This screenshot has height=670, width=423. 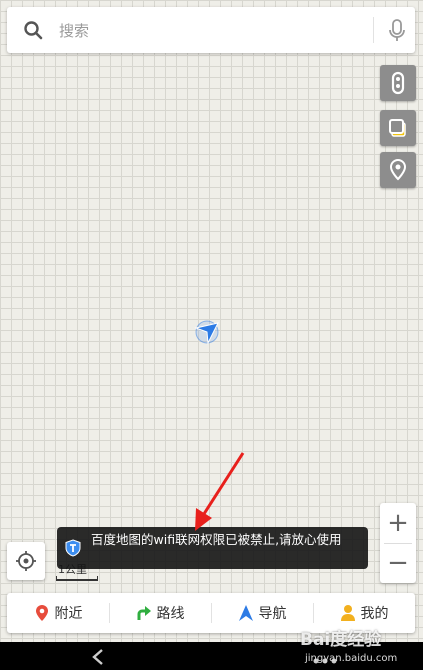 I want to click on scale-bar, so click(x=77, y=578).